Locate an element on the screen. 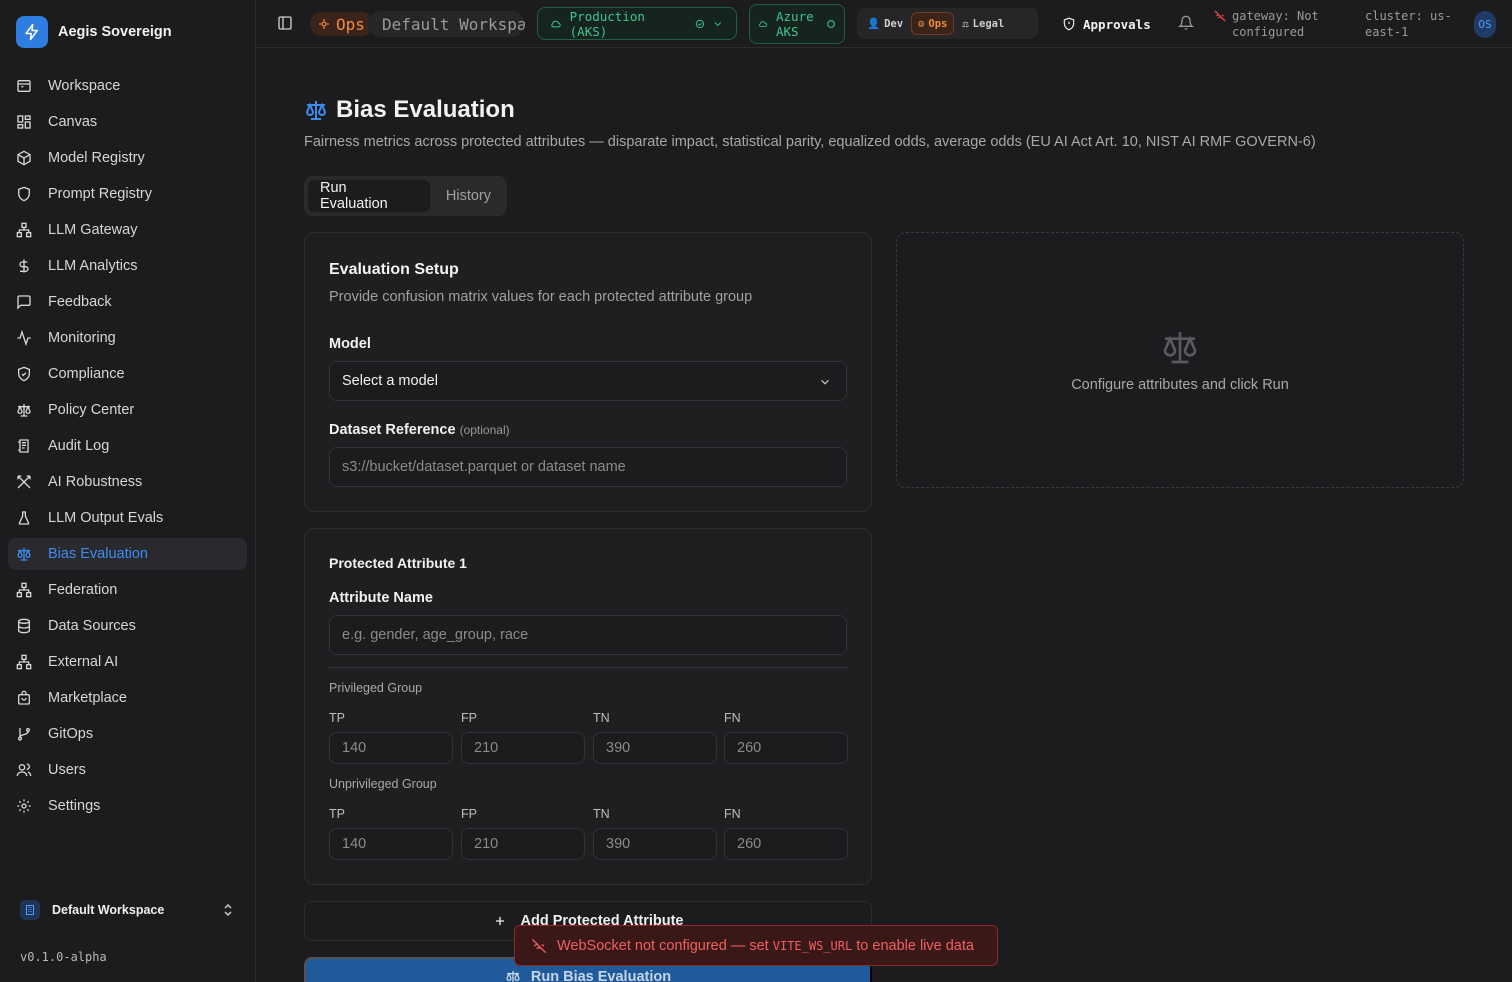  approvals-label: Approvals is located at coordinates (1117, 24).